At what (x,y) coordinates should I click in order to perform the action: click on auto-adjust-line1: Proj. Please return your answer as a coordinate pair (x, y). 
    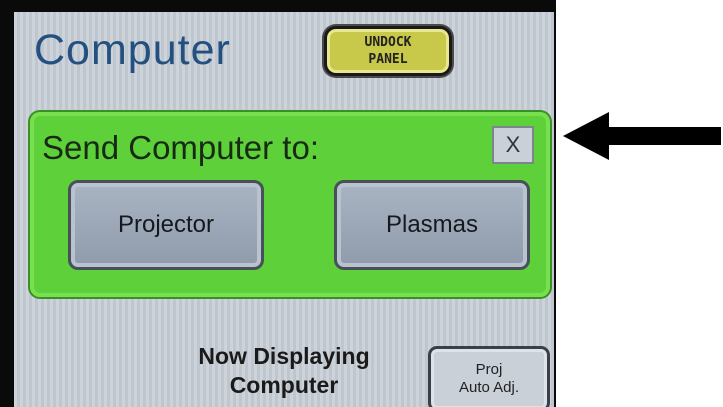
    Looking at the image, I should click on (489, 369).